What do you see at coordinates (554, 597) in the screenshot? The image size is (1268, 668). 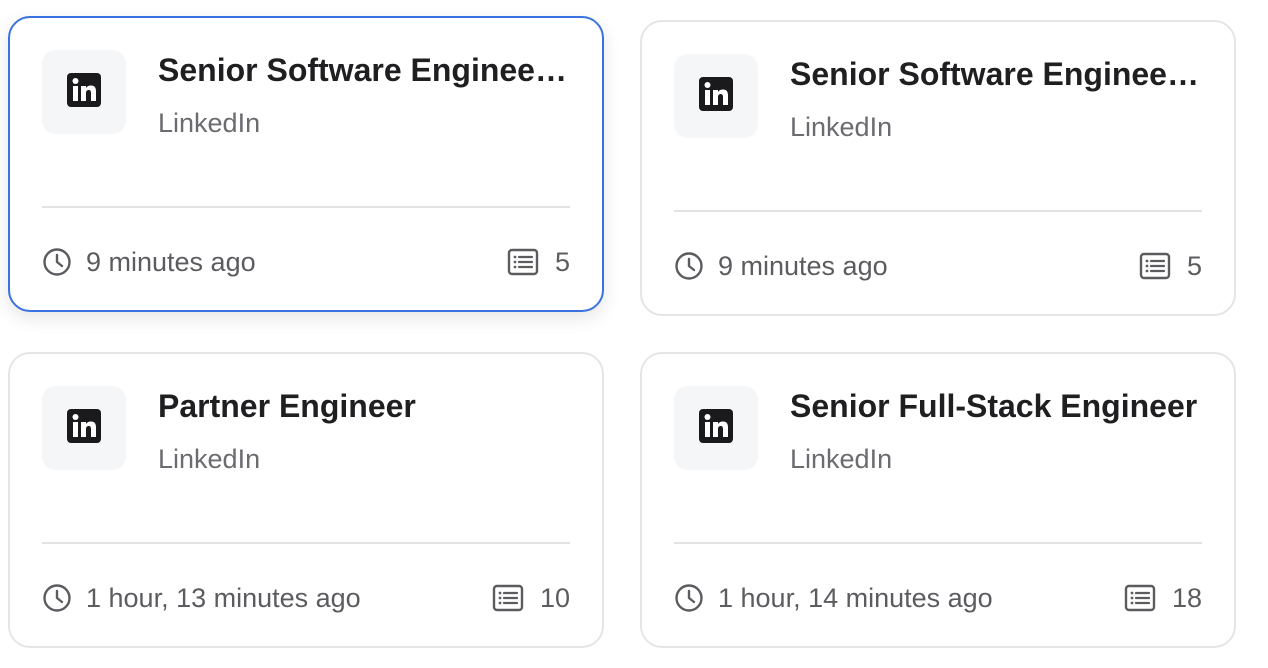 I see `item-count-text: 10` at bounding box center [554, 597].